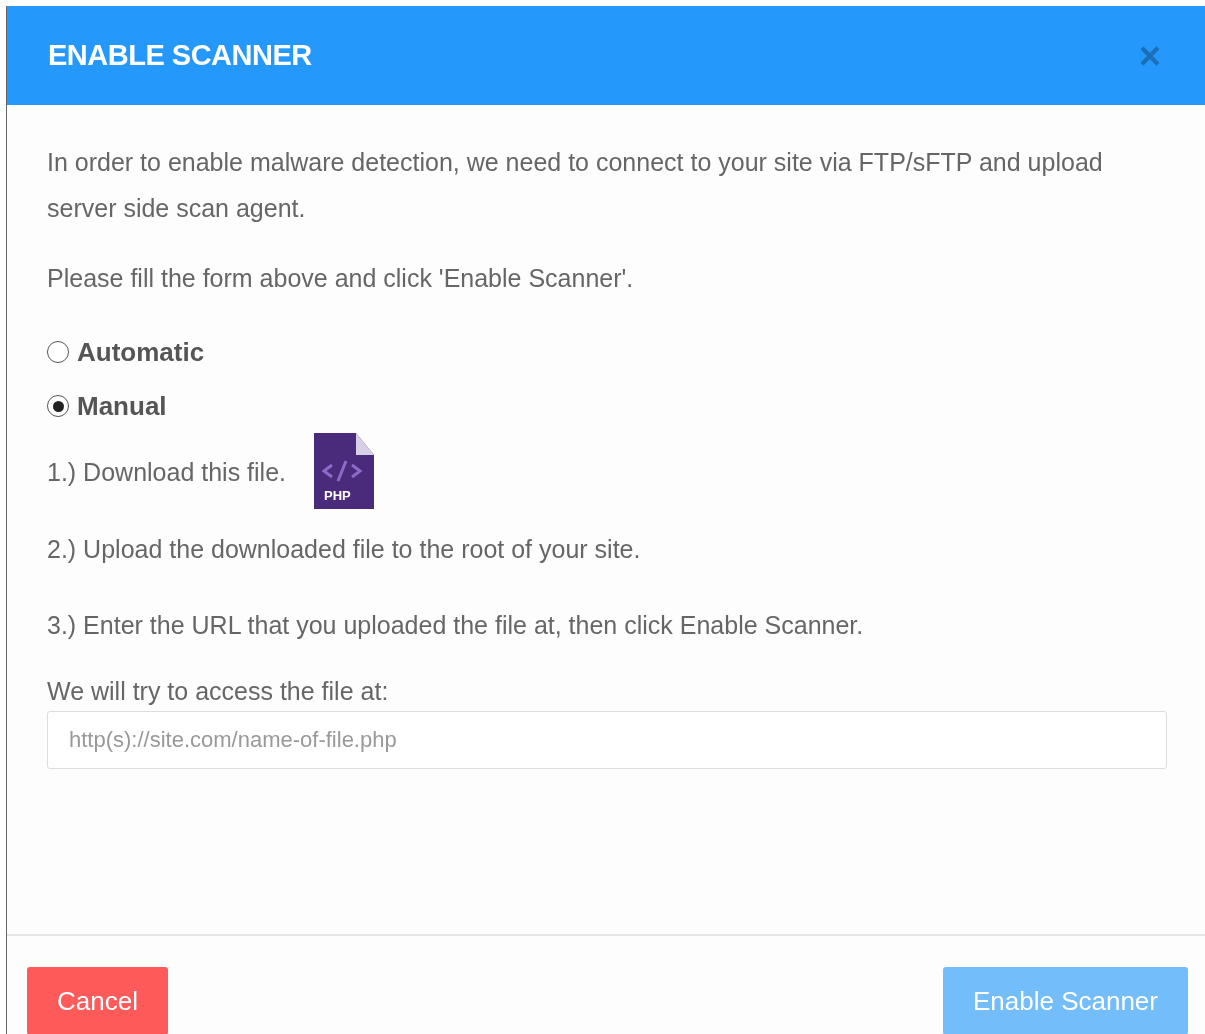 Image resolution: width=1205 pixels, height=1034 pixels. I want to click on radio-label: Automatic, so click(141, 352).